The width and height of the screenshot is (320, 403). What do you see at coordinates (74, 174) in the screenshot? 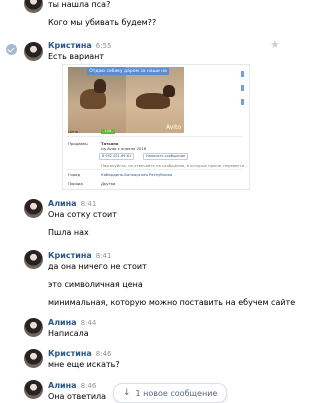
I see `city-label: Город` at bounding box center [74, 174].